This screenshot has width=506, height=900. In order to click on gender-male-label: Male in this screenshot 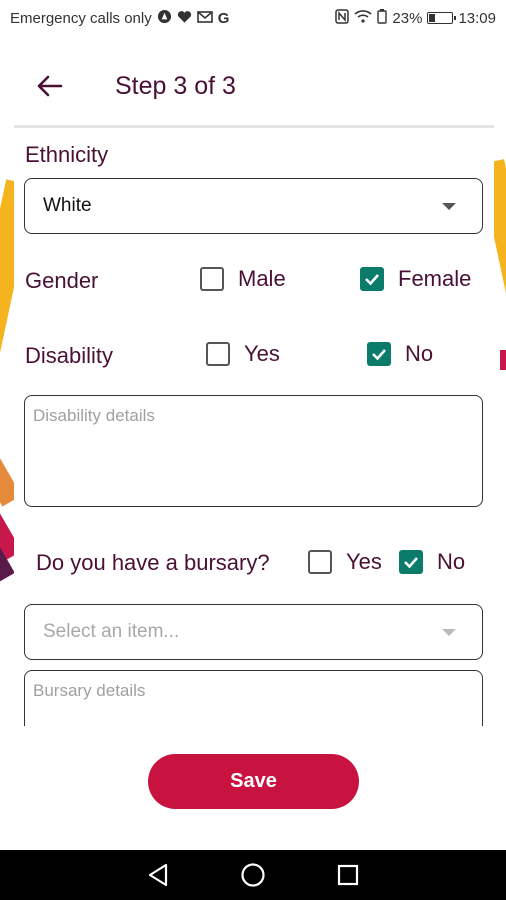, I will do `click(262, 278)`.